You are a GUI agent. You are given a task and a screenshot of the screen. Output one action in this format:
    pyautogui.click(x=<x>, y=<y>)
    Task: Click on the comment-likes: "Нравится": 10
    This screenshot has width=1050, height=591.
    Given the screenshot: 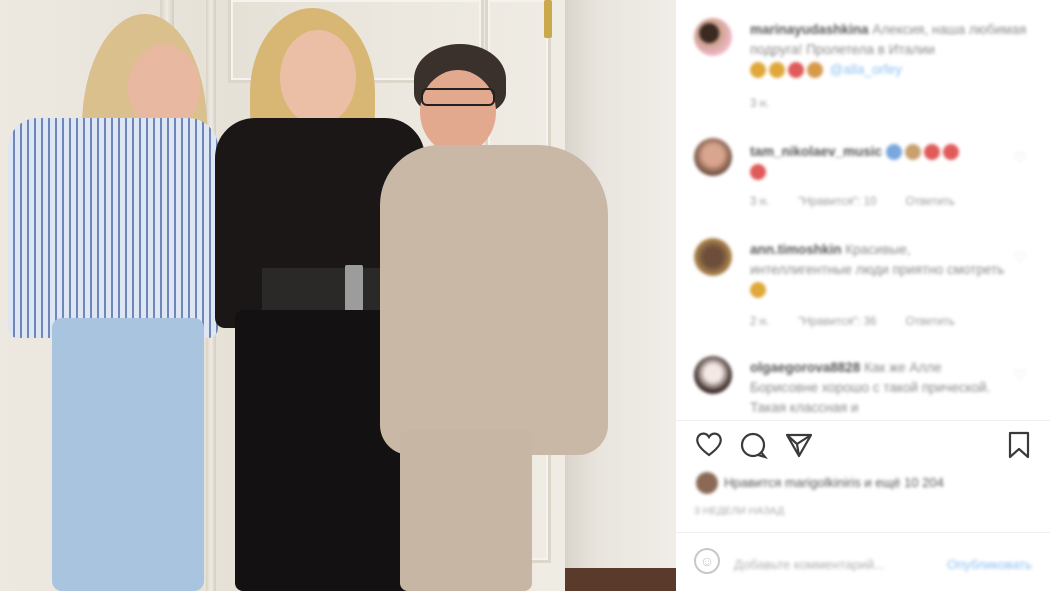 What is the action you would take?
    pyautogui.click(x=837, y=202)
    